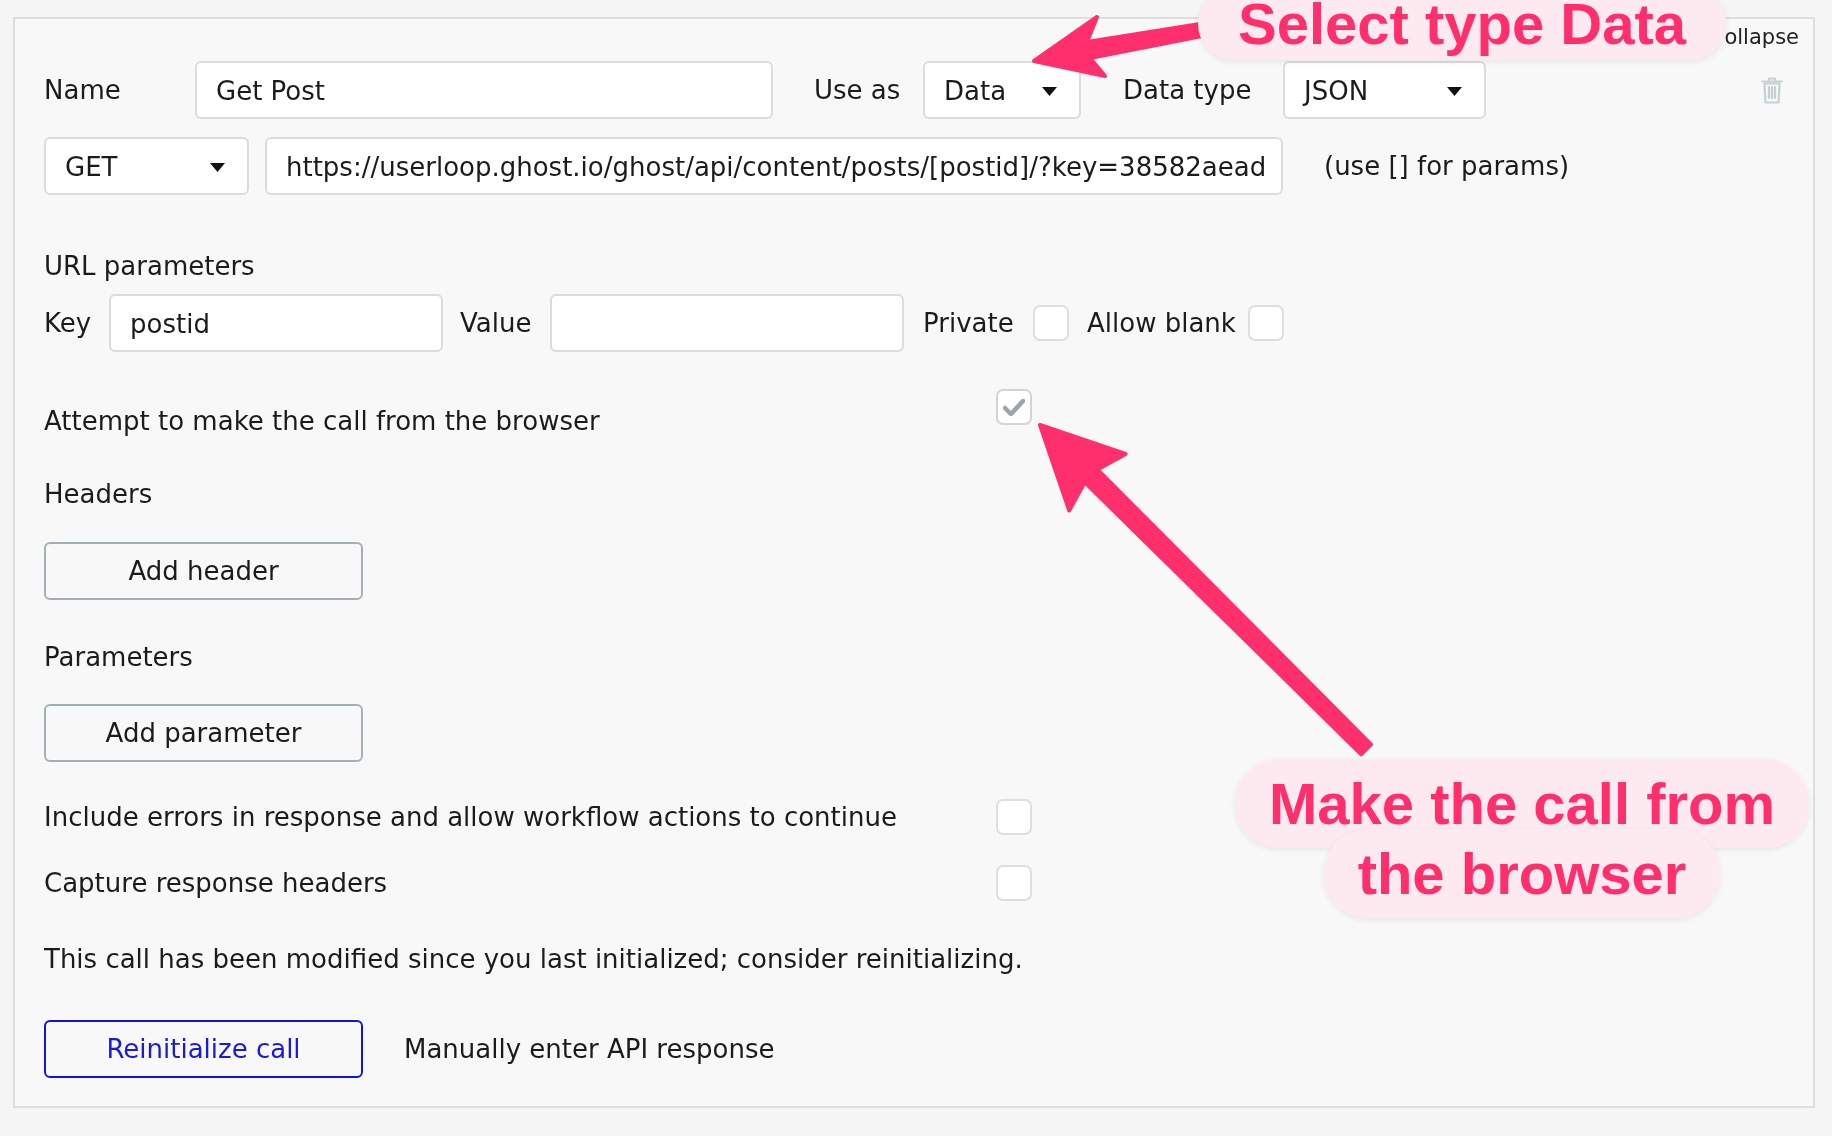 This screenshot has height=1136, width=1832. What do you see at coordinates (496, 323) in the screenshot?
I see `value-label: Value` at bounding box center [496, 323].